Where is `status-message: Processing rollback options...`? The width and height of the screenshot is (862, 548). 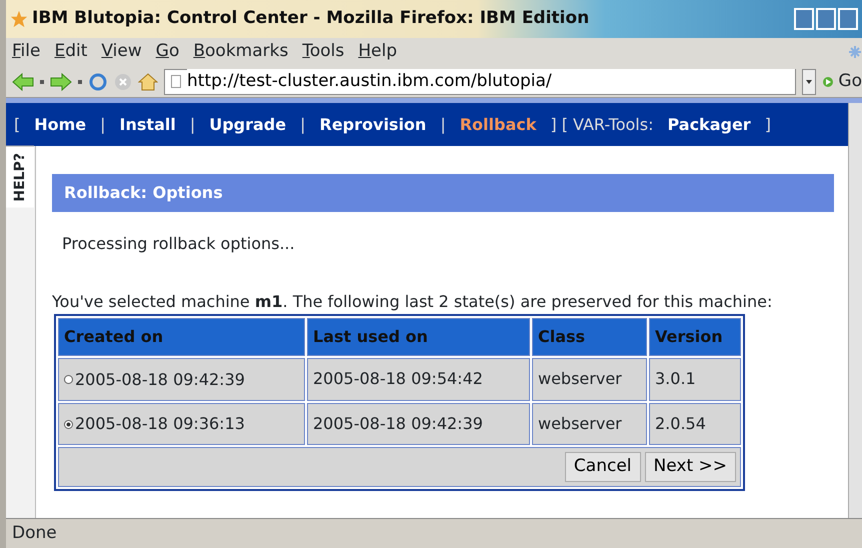
status-message: Processing rollback options... is located at coordinates (178, 243).